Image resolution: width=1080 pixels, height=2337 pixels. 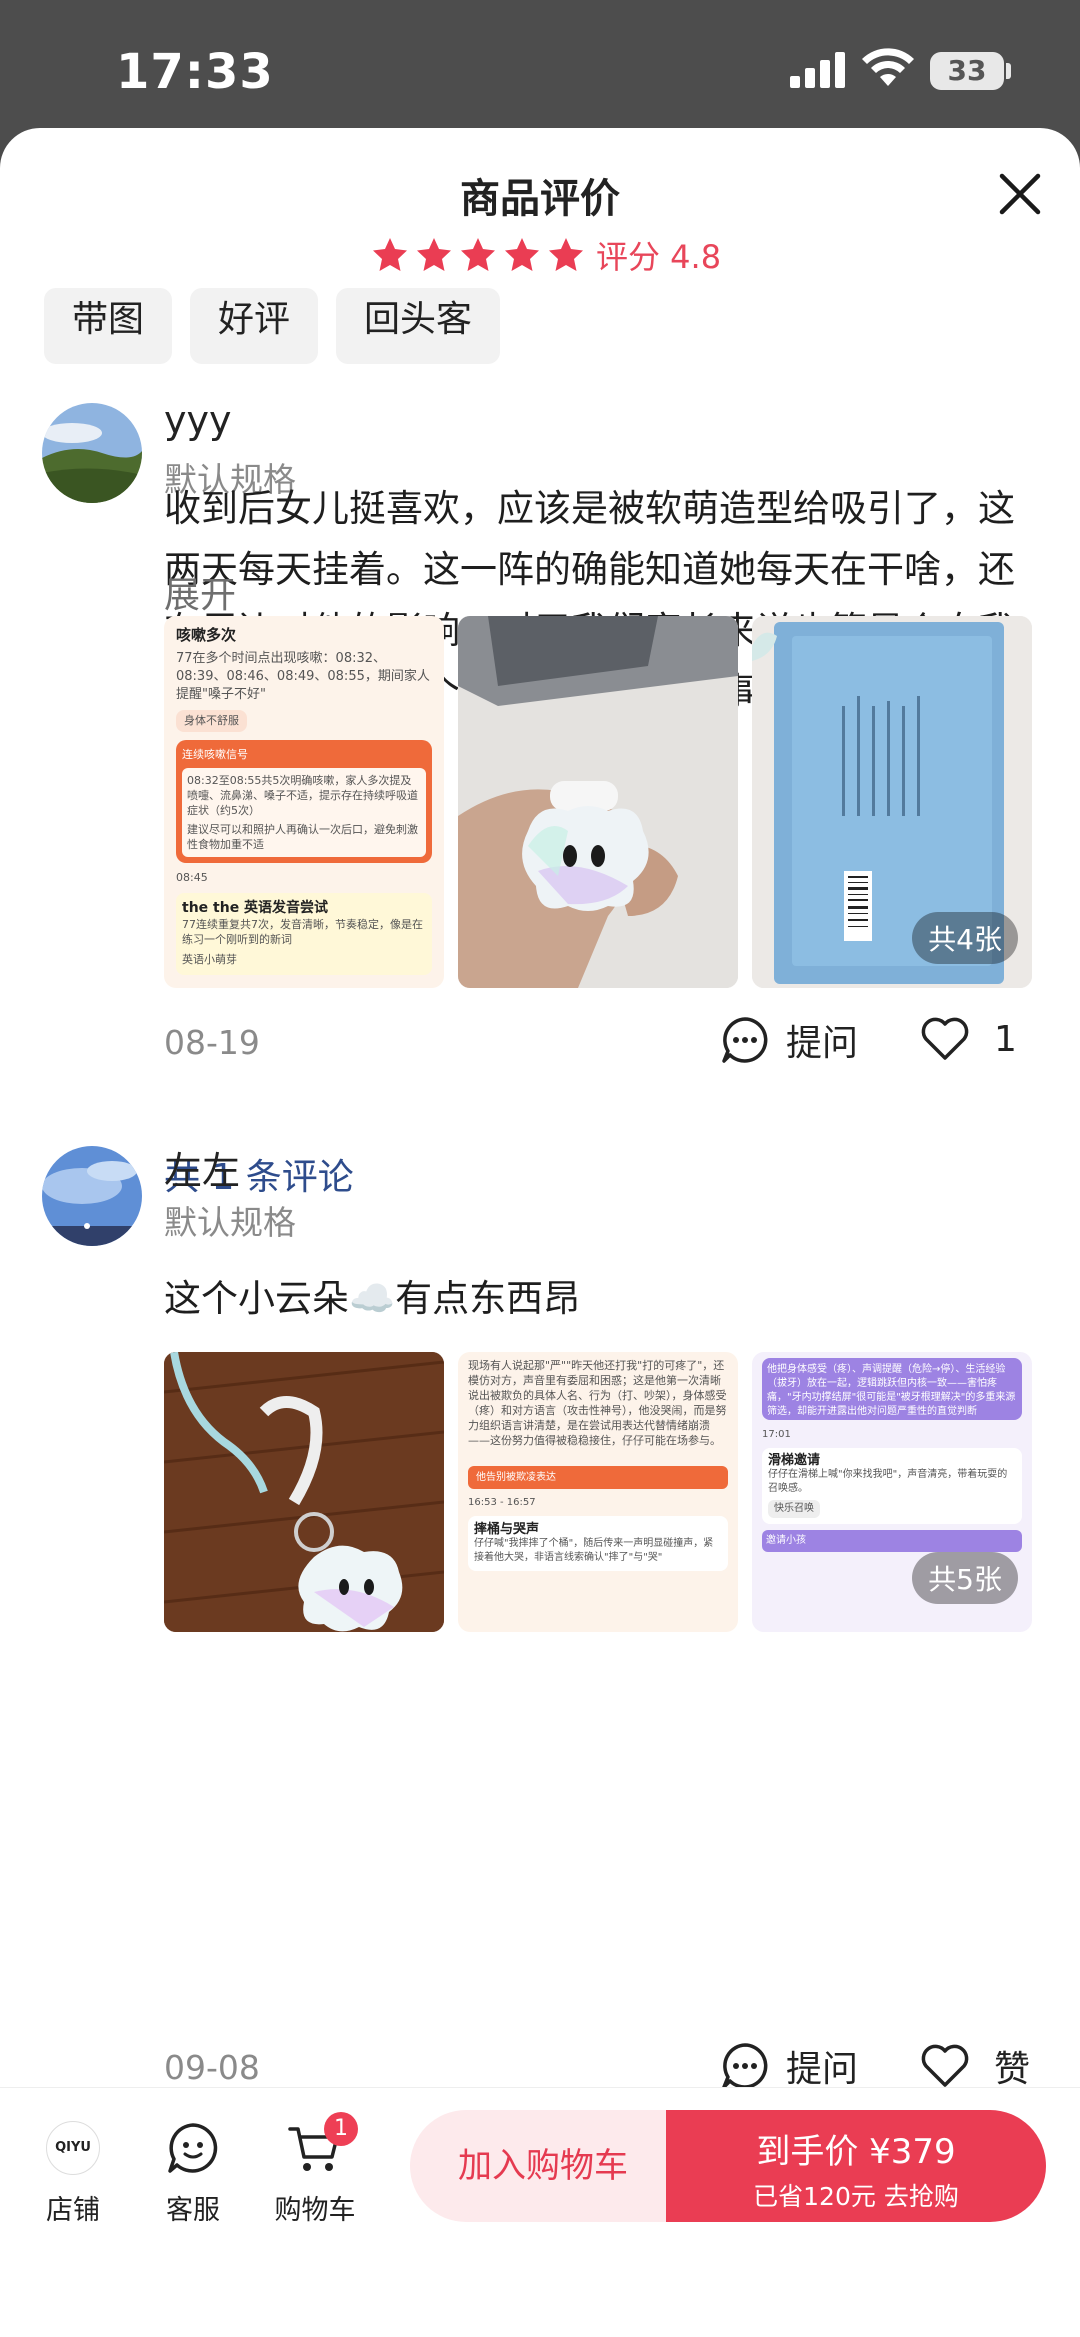 What do you see at coordinates (543, 2166) in the screenshot?
I see `add-to-cart-button: 加入购物车` at bounding box center [543, 2166].